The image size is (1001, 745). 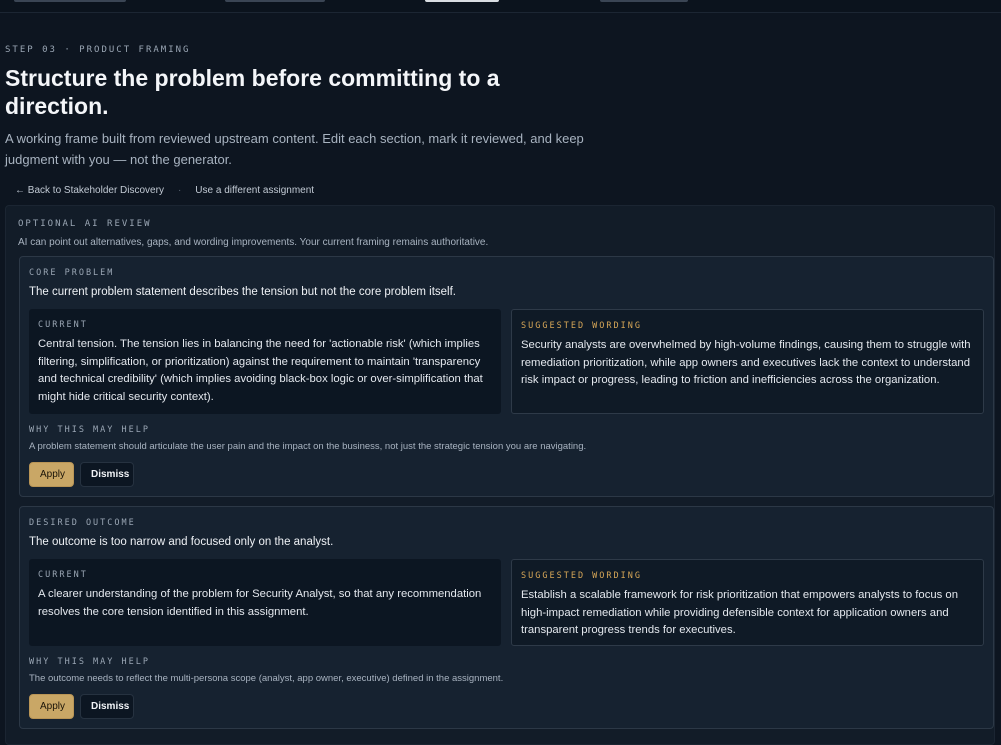 I want to click on section-eyebrow: CORE PROBLEM, so click(x=72, y=273).